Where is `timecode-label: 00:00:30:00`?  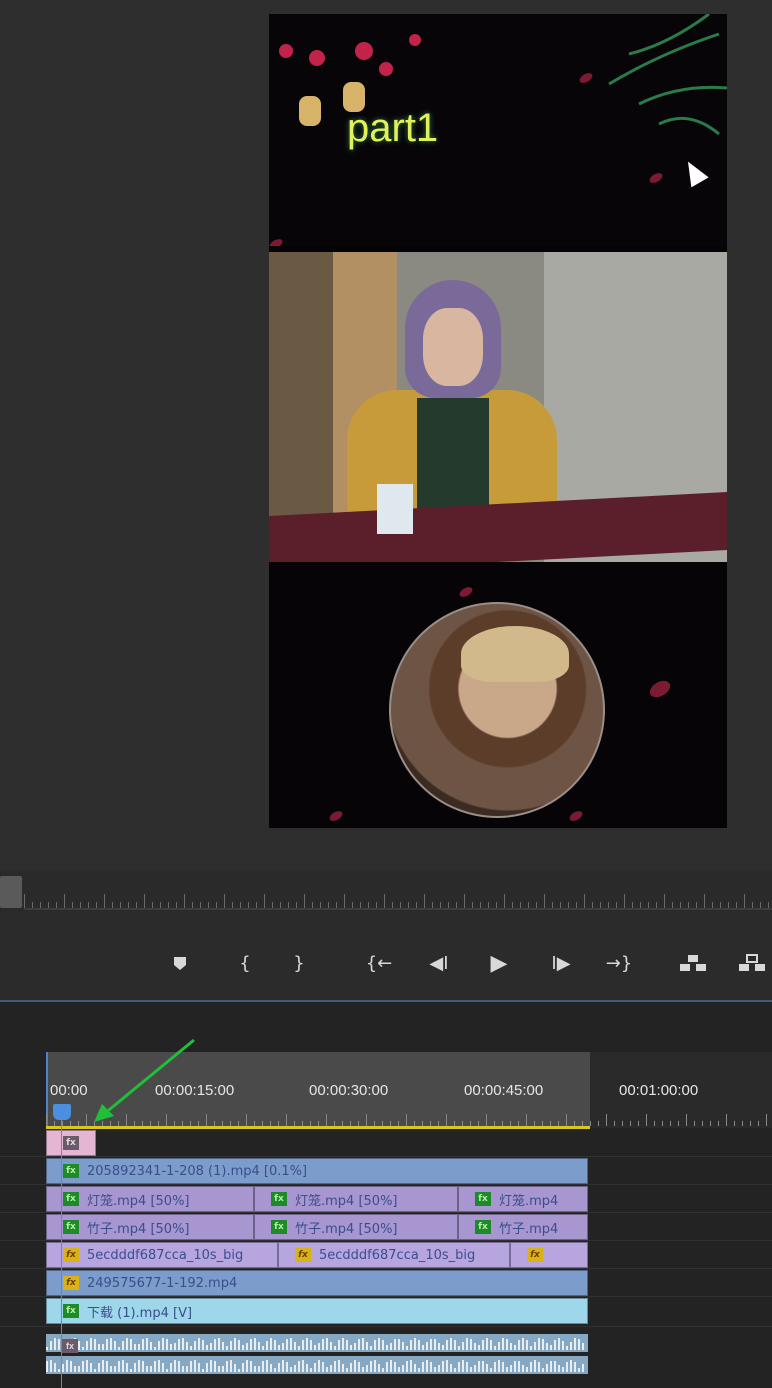 timecode-label: 00:00:30:00 is located at coordinates (349, 1090).